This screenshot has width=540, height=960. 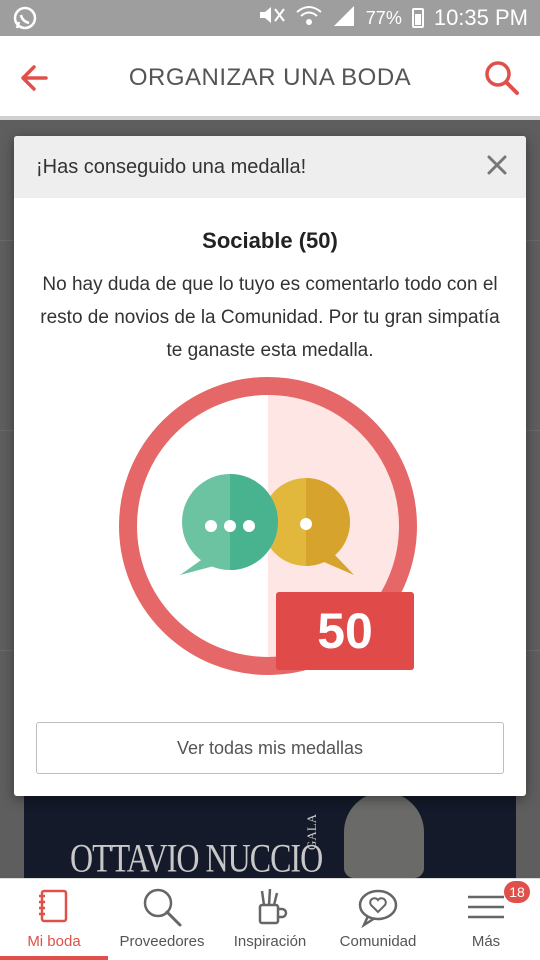 What do you see at coordinates (480, 17) in the screenshot?
I see `status-time: 10:35 PM` at bounding box center [480, 17].